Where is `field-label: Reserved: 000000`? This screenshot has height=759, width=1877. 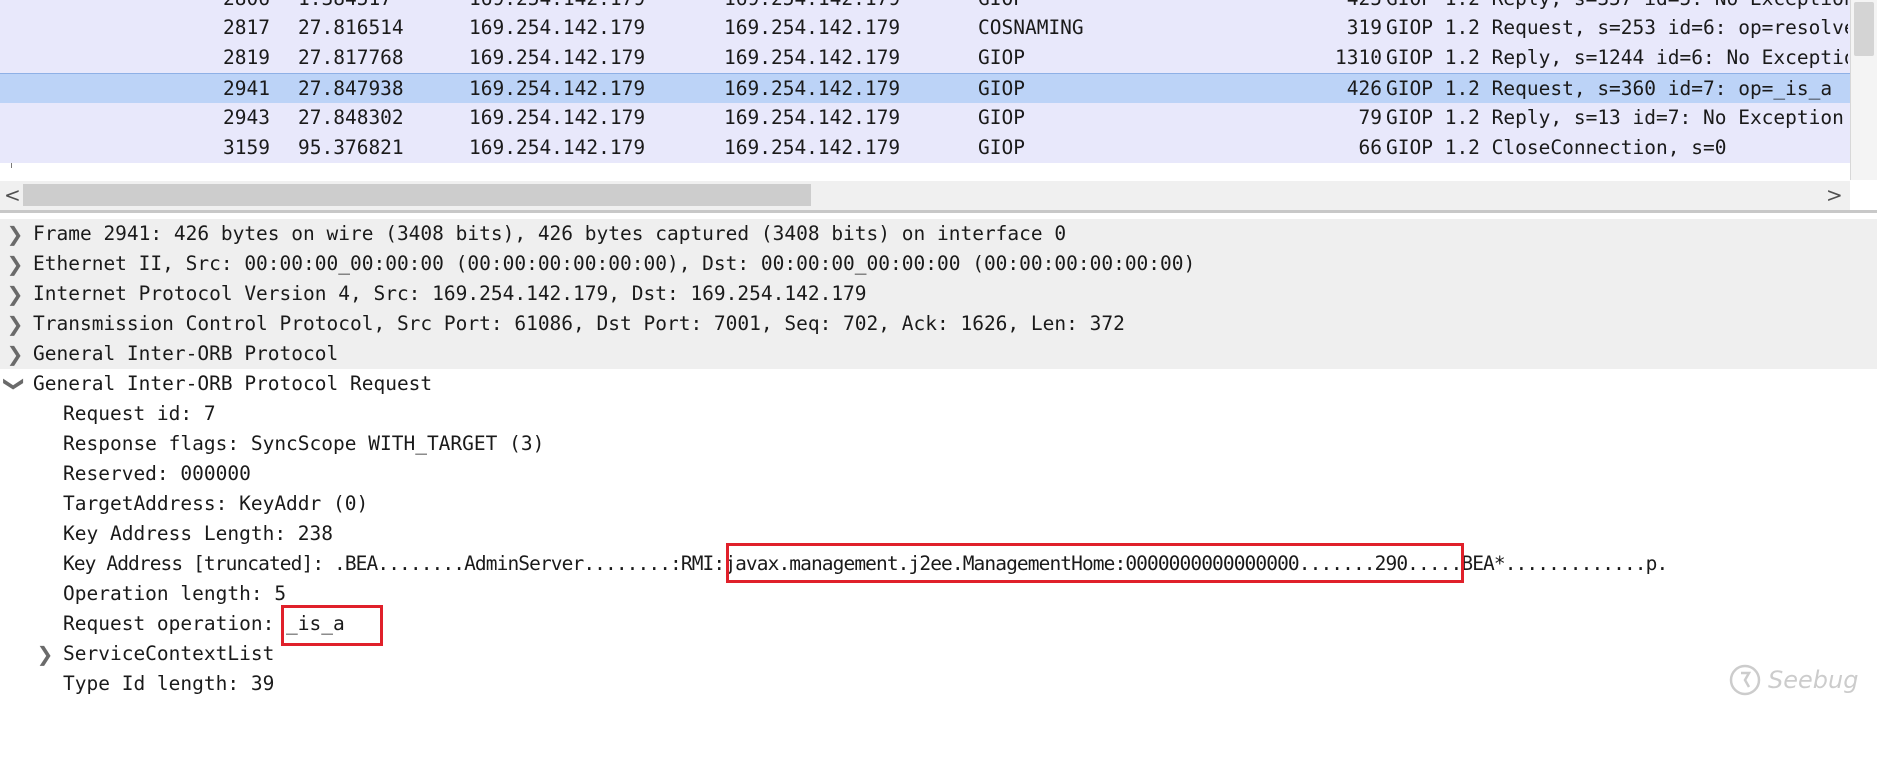
field-label: Reserved: 000000 is located at coordinates (157, 473).